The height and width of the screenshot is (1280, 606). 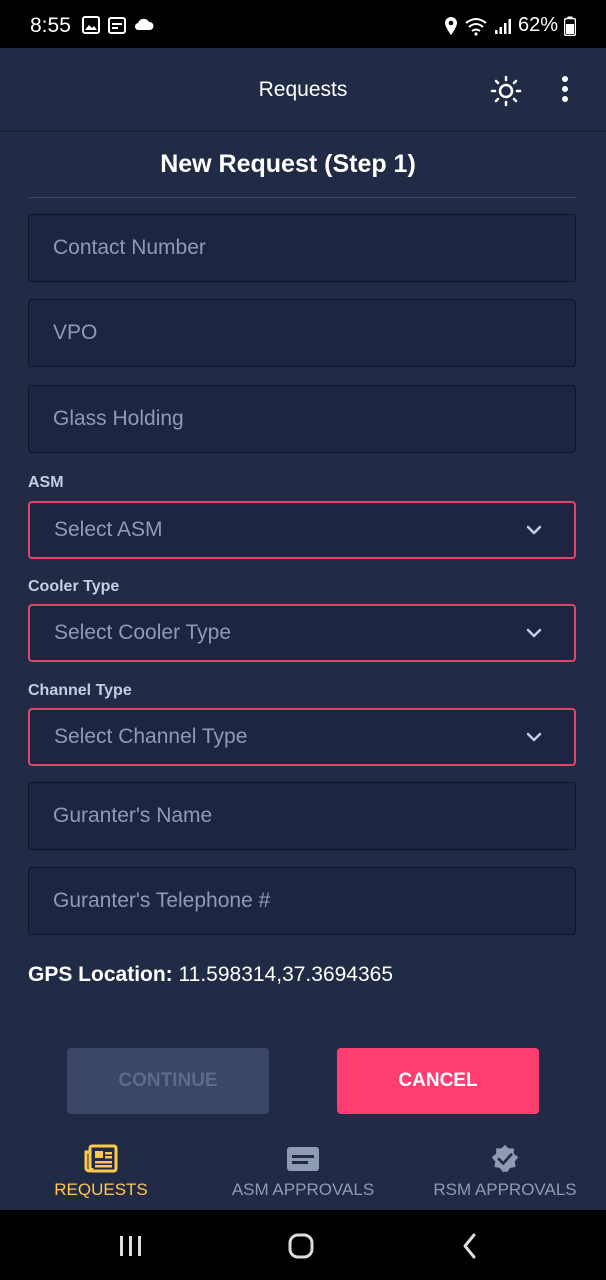 I want to click on gps-label: GPS Location:, so click(x=100, y=974).